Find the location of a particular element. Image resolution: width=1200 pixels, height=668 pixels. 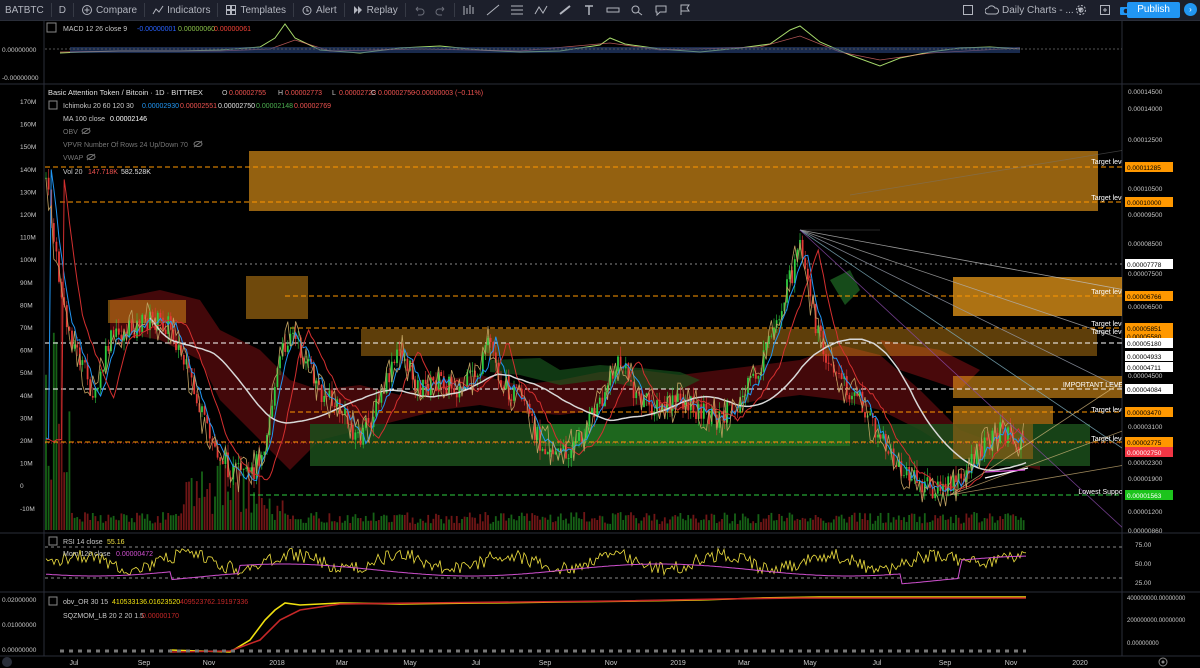

macd-value-1: -0.00000001 is located at coordinates (156, 29).